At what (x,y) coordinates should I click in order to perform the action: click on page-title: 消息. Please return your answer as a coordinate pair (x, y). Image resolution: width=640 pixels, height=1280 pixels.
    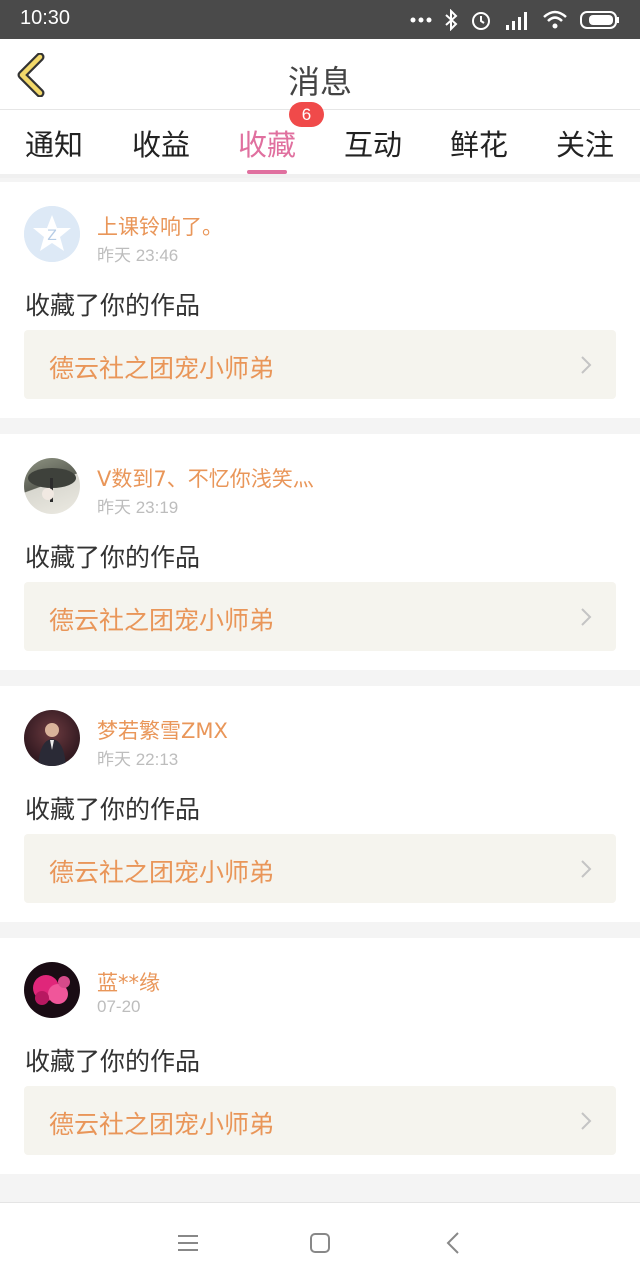
    Looking at the image, I should click on (319, 82).